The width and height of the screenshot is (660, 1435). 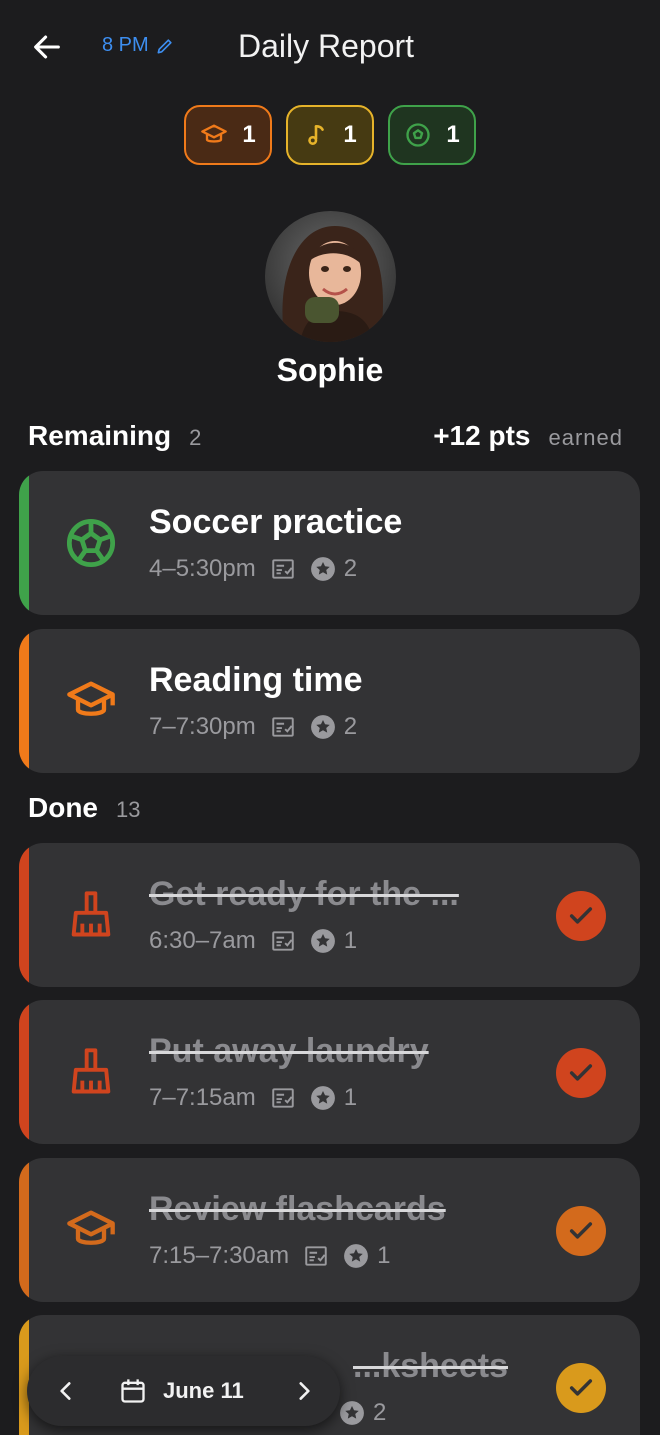 What do you see at coordinates (219, 1255) in the screenshot?
I see `task-time: 7:15–7:30am` at bounding box center [219, 1255].